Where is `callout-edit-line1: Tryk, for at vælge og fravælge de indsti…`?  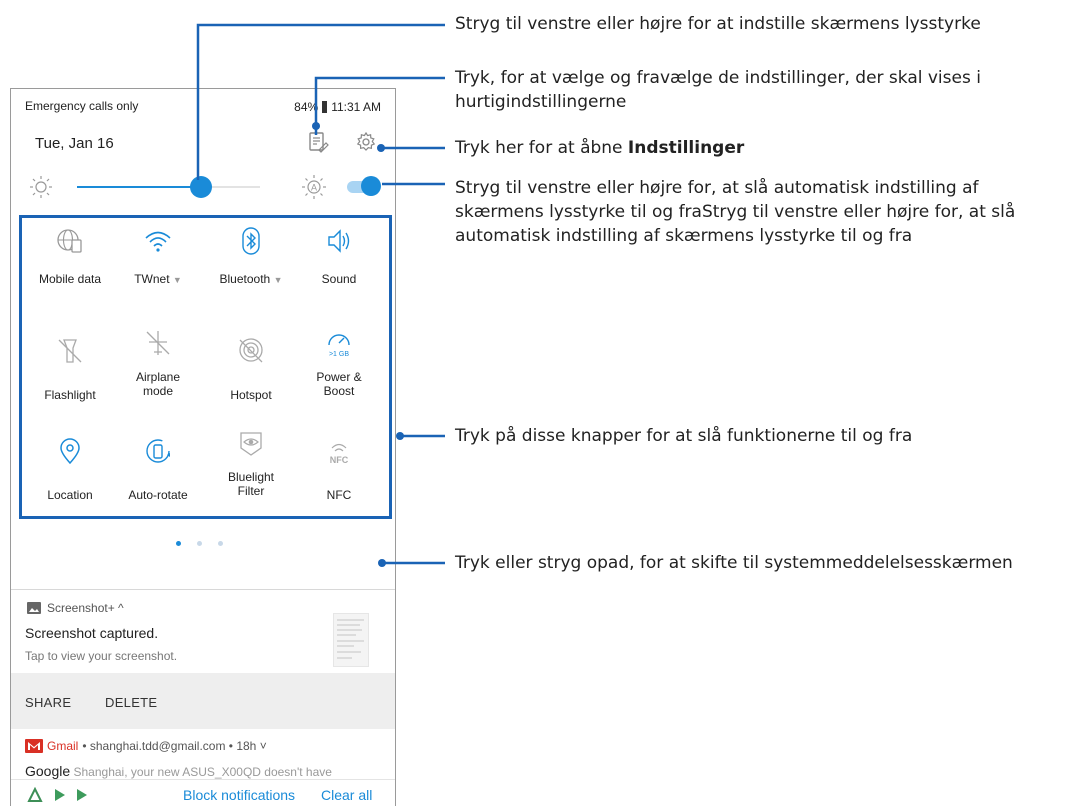 callout-edit-line1: Tryk, for at vælge og fravælge de indsti… is located at coordinates (718, 78).